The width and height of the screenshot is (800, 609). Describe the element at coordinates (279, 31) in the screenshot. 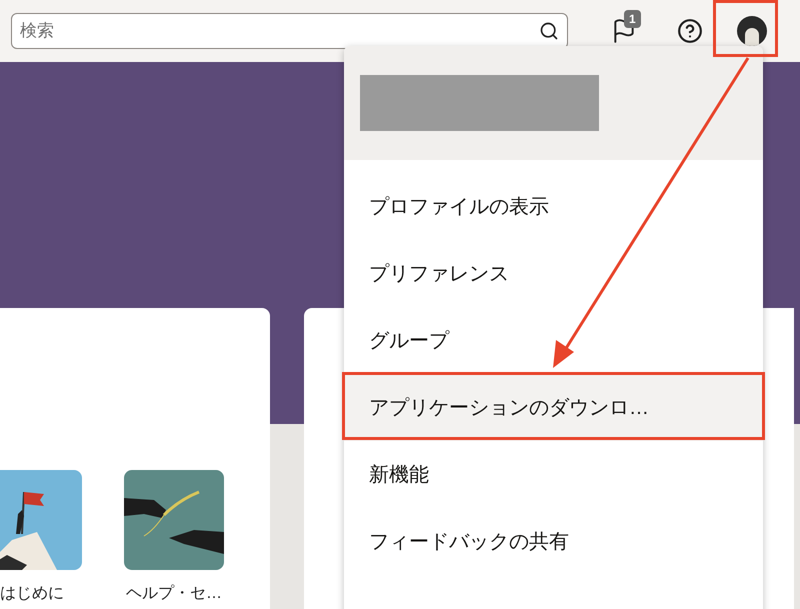

I see `search-input: 検索` at that location.